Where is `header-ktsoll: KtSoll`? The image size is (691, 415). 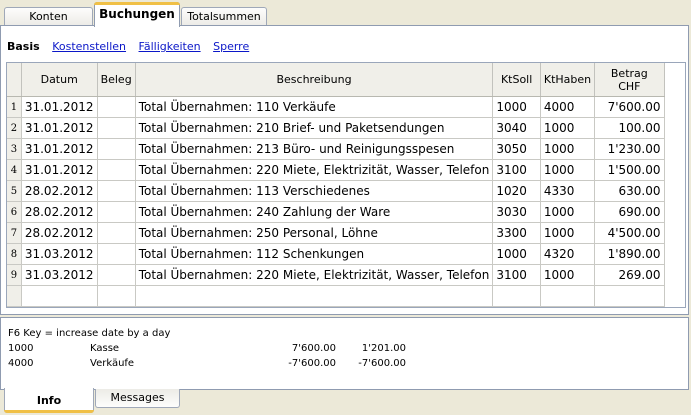
header-ktsoll: KtSoll is located at coordinates (516, 80).